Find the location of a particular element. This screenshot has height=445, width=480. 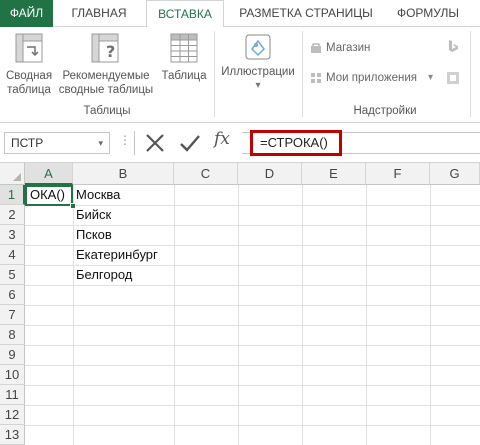

tab-insert: ВСТАВКА is located at coordinates (185, 14).